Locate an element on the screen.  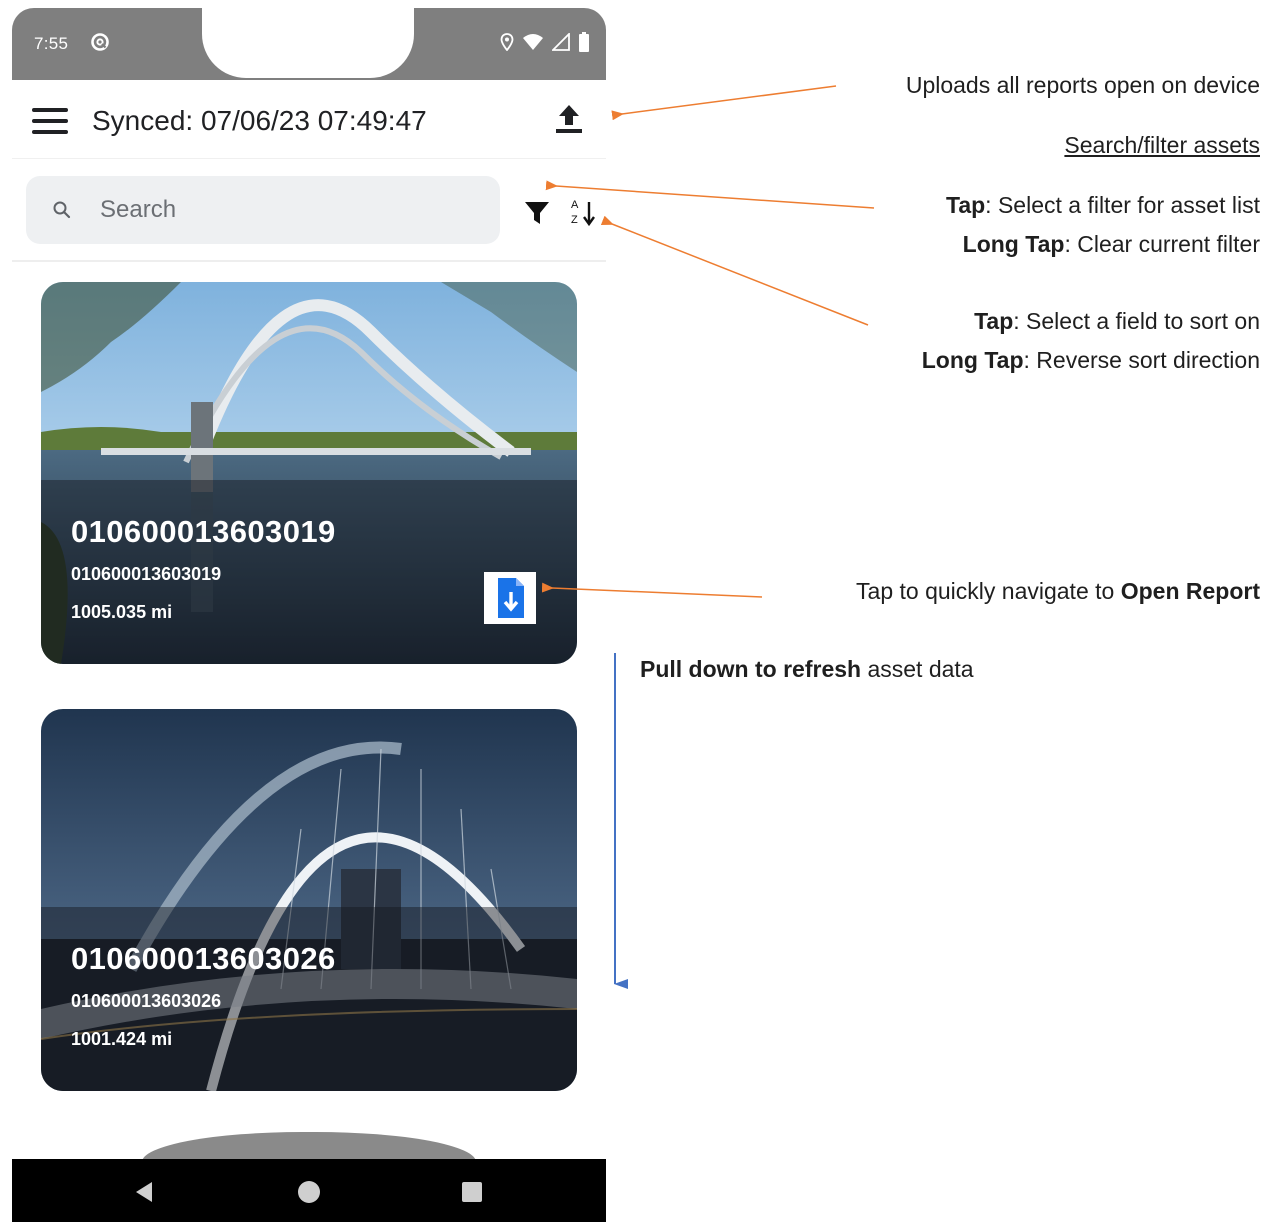
at-sign-icon is located at coordinates (100, 42).